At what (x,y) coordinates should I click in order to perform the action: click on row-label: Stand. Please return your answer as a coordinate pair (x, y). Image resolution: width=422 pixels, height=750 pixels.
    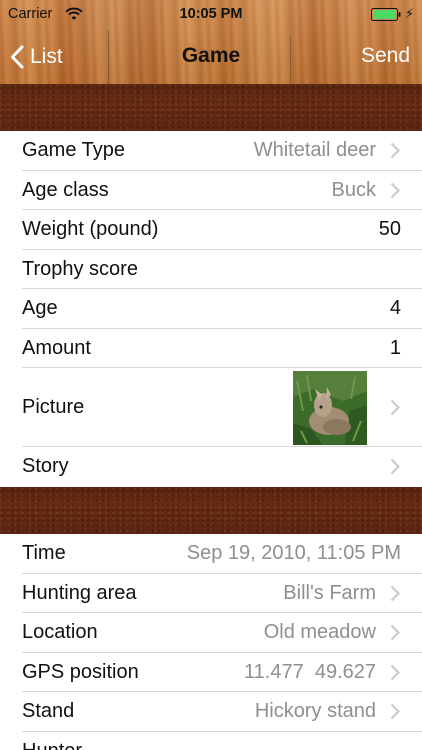
    Looking at the image, I should click on (48, 711).